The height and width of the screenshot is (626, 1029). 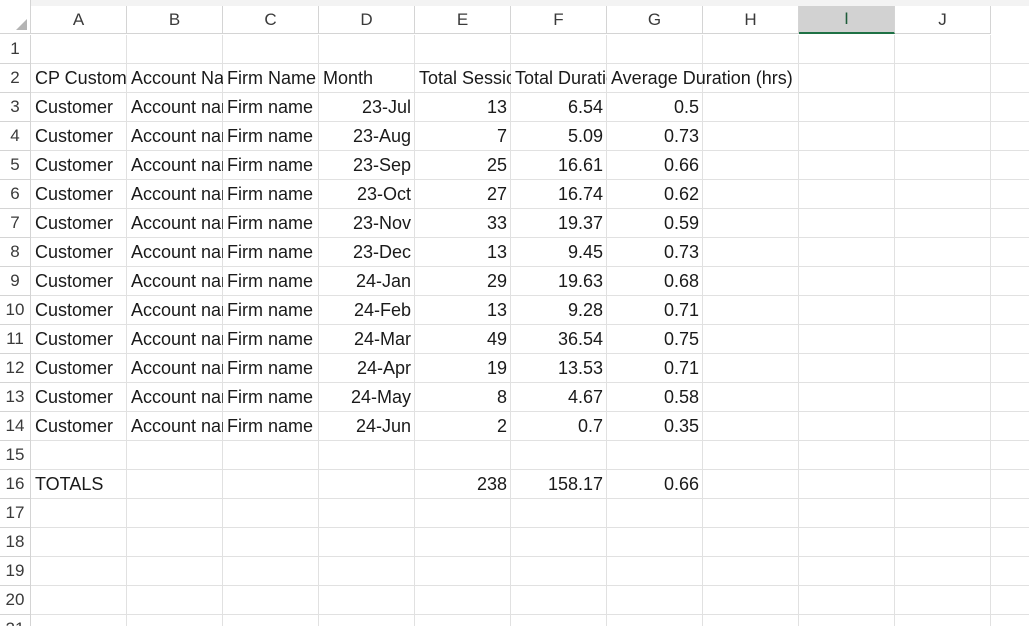 I want to click on cell-c7: Firm name, so click(x=271, y=223).